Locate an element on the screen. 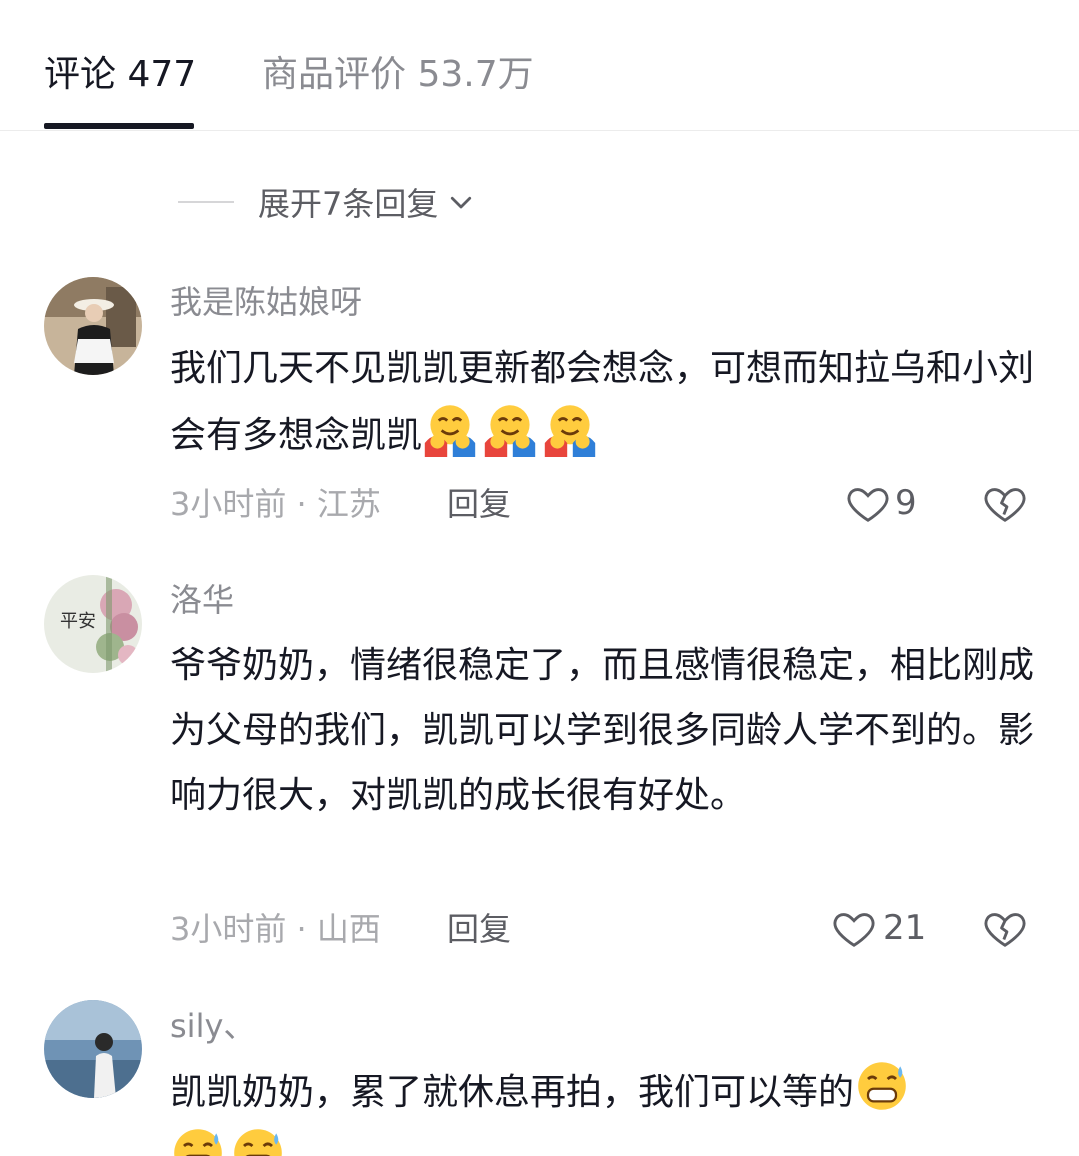  comment-text: 凯凯奶奶，累了就休息再拍，我们可以等的 is located at coordinates (605, 1107).